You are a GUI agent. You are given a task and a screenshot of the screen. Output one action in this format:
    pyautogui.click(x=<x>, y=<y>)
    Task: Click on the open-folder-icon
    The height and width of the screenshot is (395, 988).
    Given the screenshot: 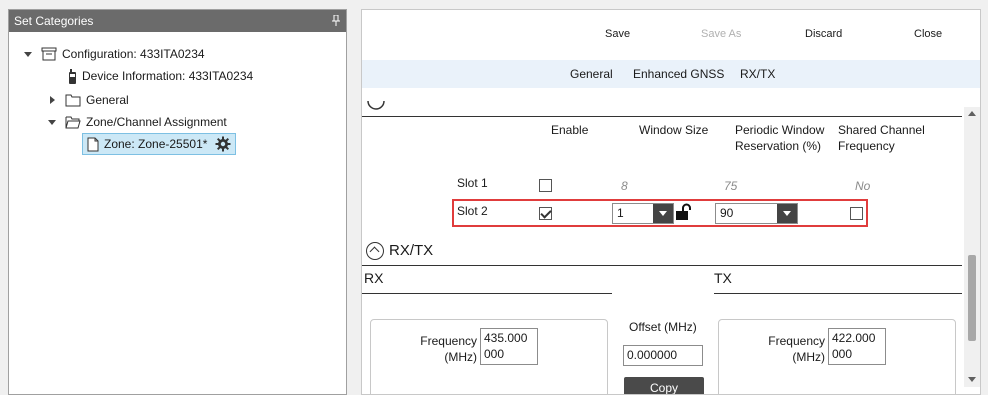 What is the action you would take?
    pyautogui.click(x=73, y=122)
    